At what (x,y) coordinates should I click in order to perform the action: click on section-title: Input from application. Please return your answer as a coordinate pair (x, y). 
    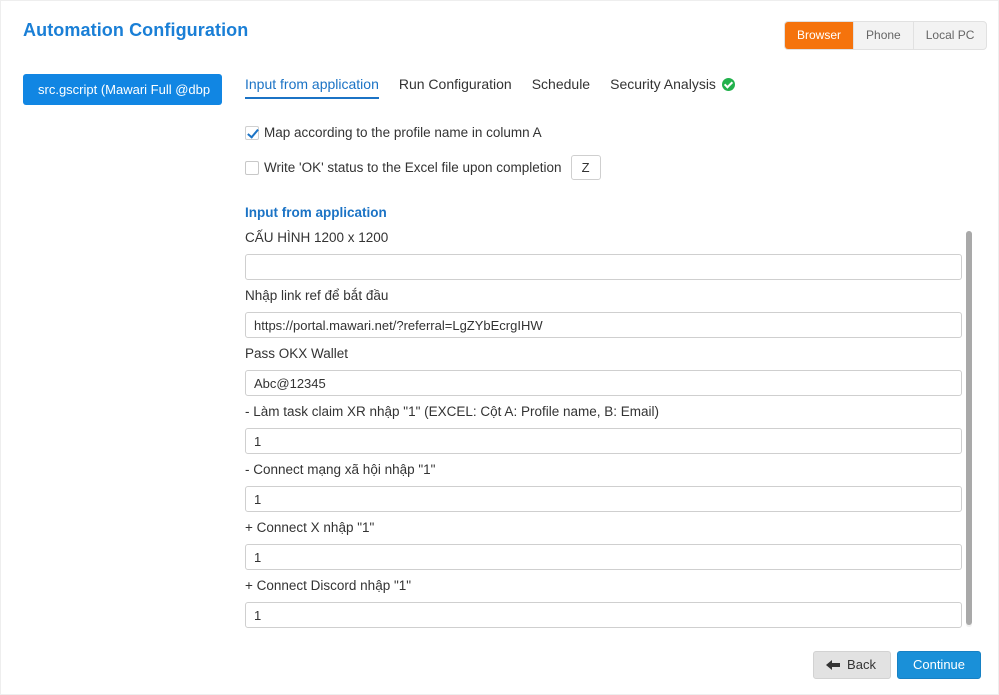
    Looking at the image, I should click on (316, 212).